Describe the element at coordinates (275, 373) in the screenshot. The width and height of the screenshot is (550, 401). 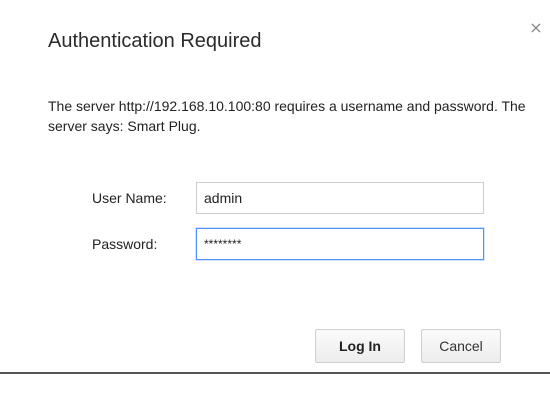
I see `dialog-bottom-border` at that location.